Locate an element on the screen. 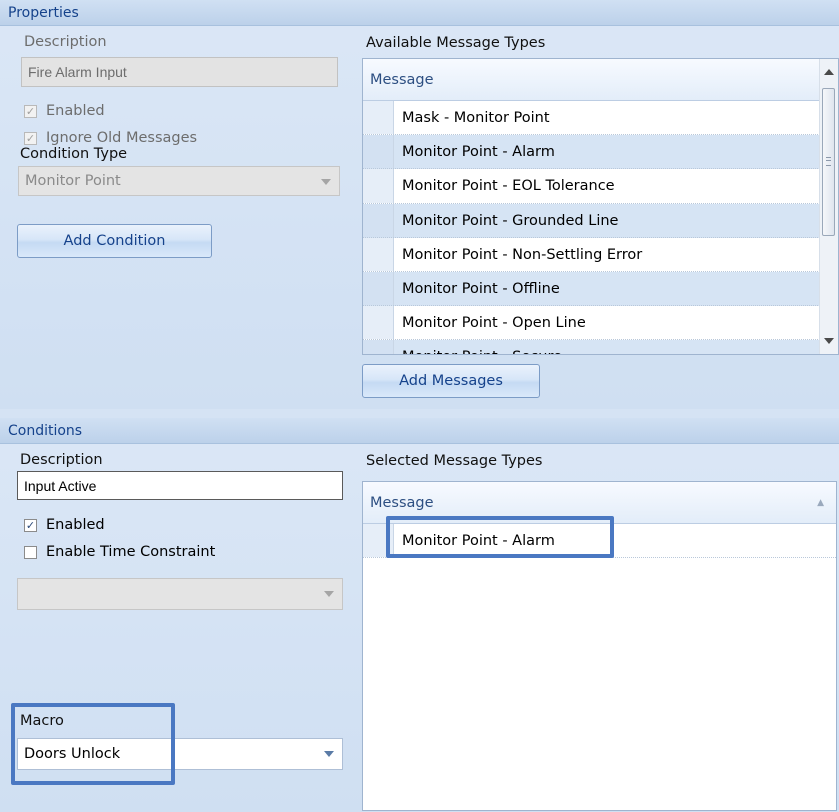  message-row-label: Monitor Point - Open Line is located at coordinates (494, 323).